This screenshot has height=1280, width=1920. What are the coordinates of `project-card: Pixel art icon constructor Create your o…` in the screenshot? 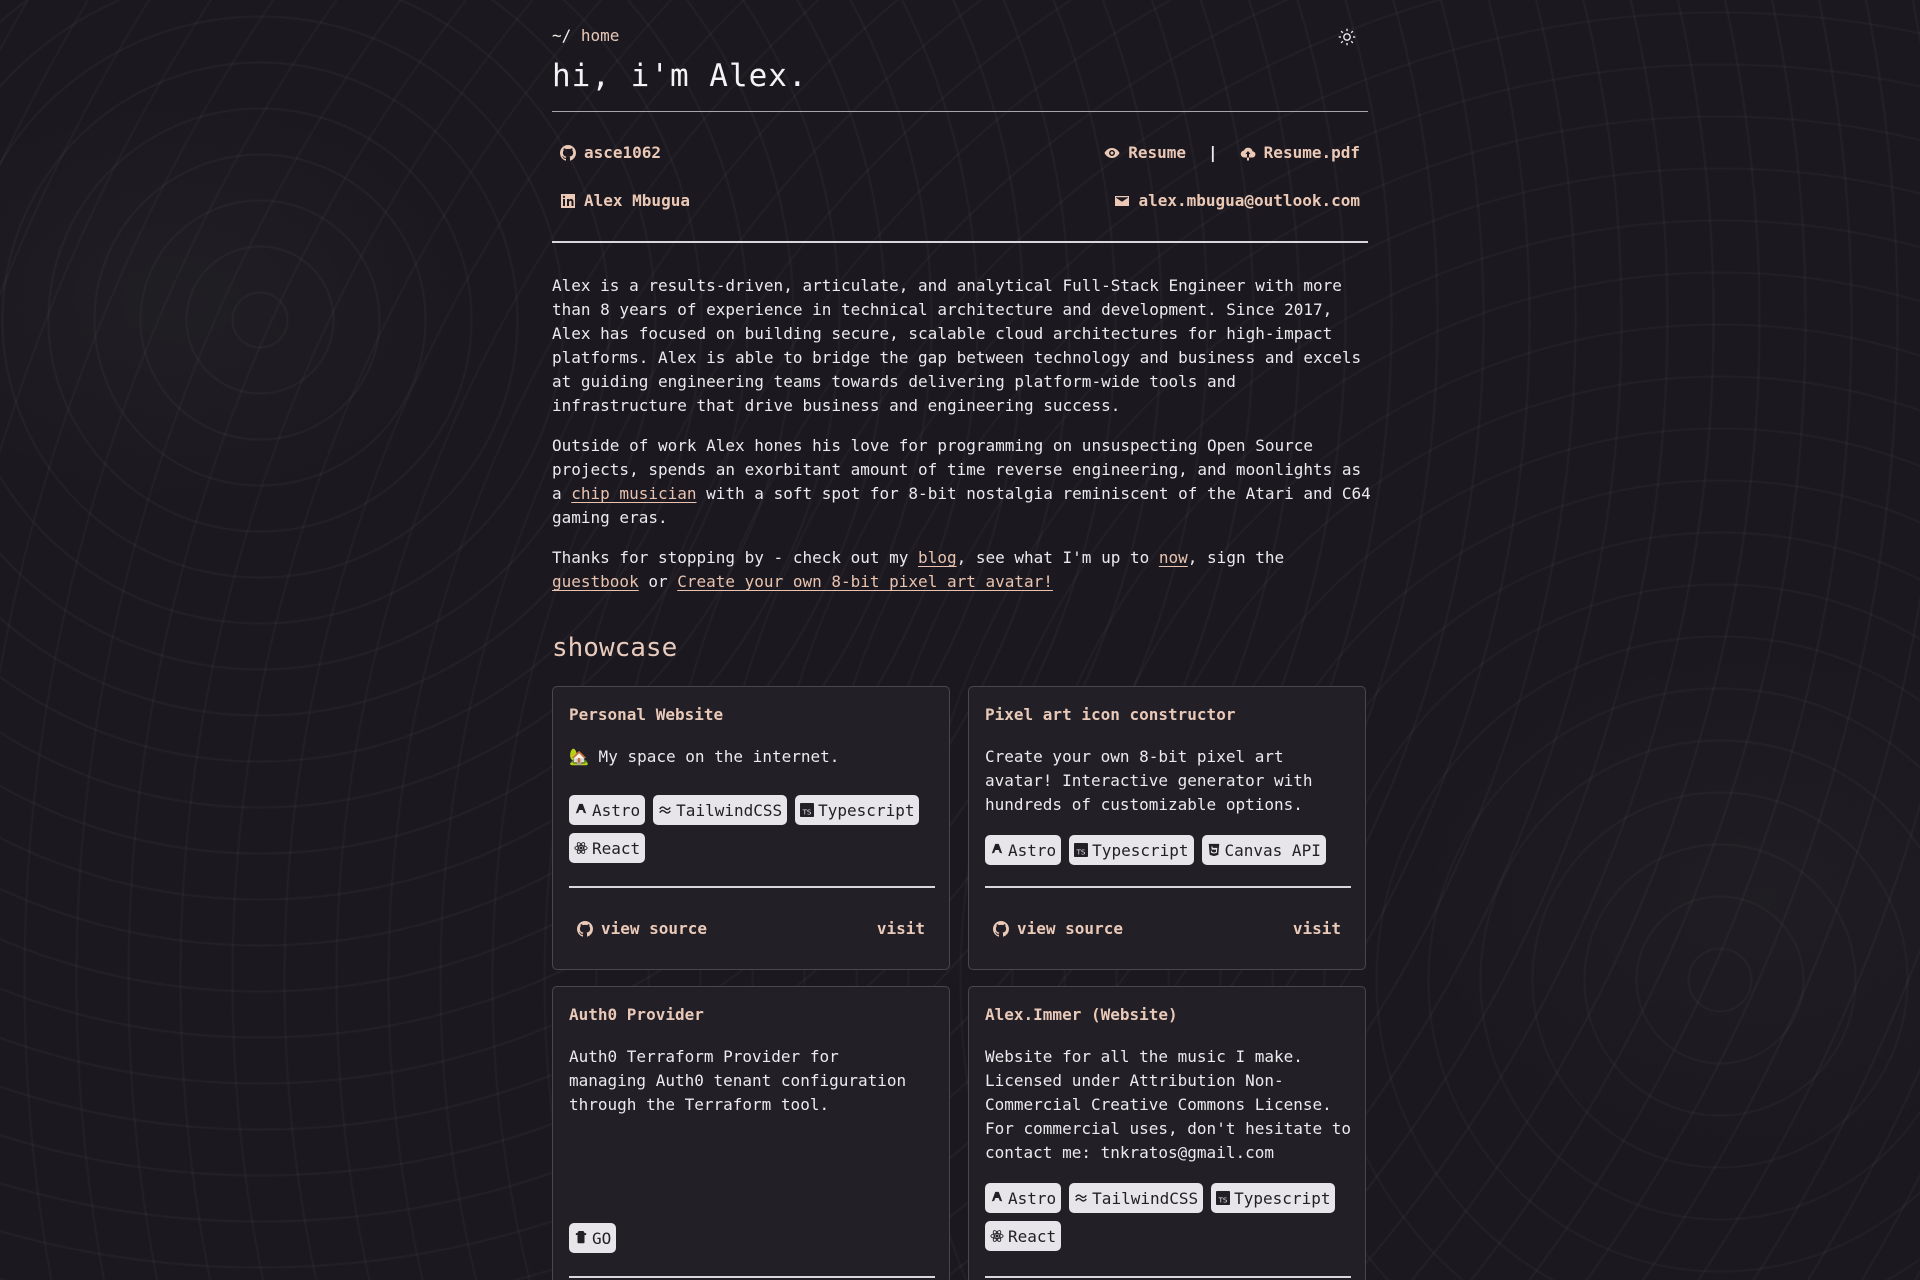 It's located at (1167, 828).